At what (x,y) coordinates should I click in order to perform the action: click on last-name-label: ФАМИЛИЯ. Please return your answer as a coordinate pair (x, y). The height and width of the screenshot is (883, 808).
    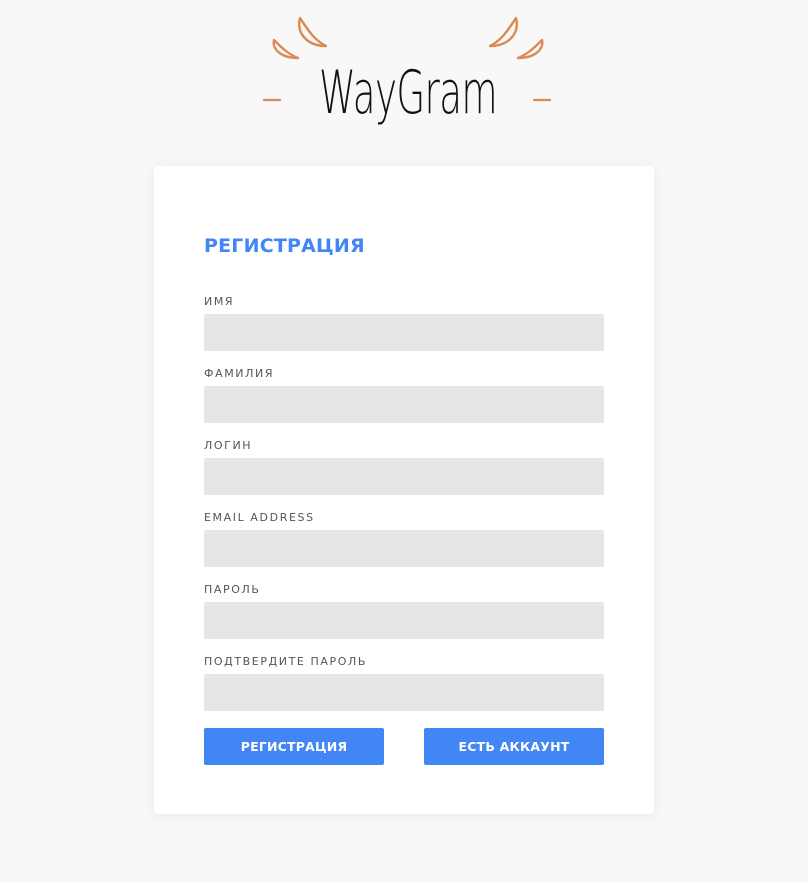
    Looking at the image, I should click on (239, 373).